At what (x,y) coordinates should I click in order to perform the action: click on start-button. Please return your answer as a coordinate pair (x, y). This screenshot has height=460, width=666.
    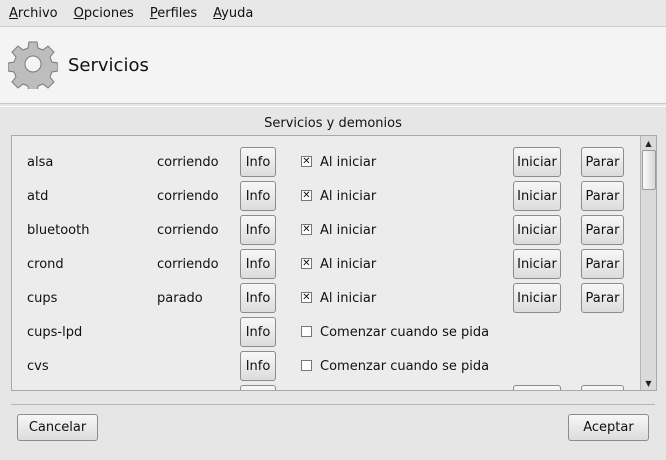
    Looking at the image, I should click on (537, 387).